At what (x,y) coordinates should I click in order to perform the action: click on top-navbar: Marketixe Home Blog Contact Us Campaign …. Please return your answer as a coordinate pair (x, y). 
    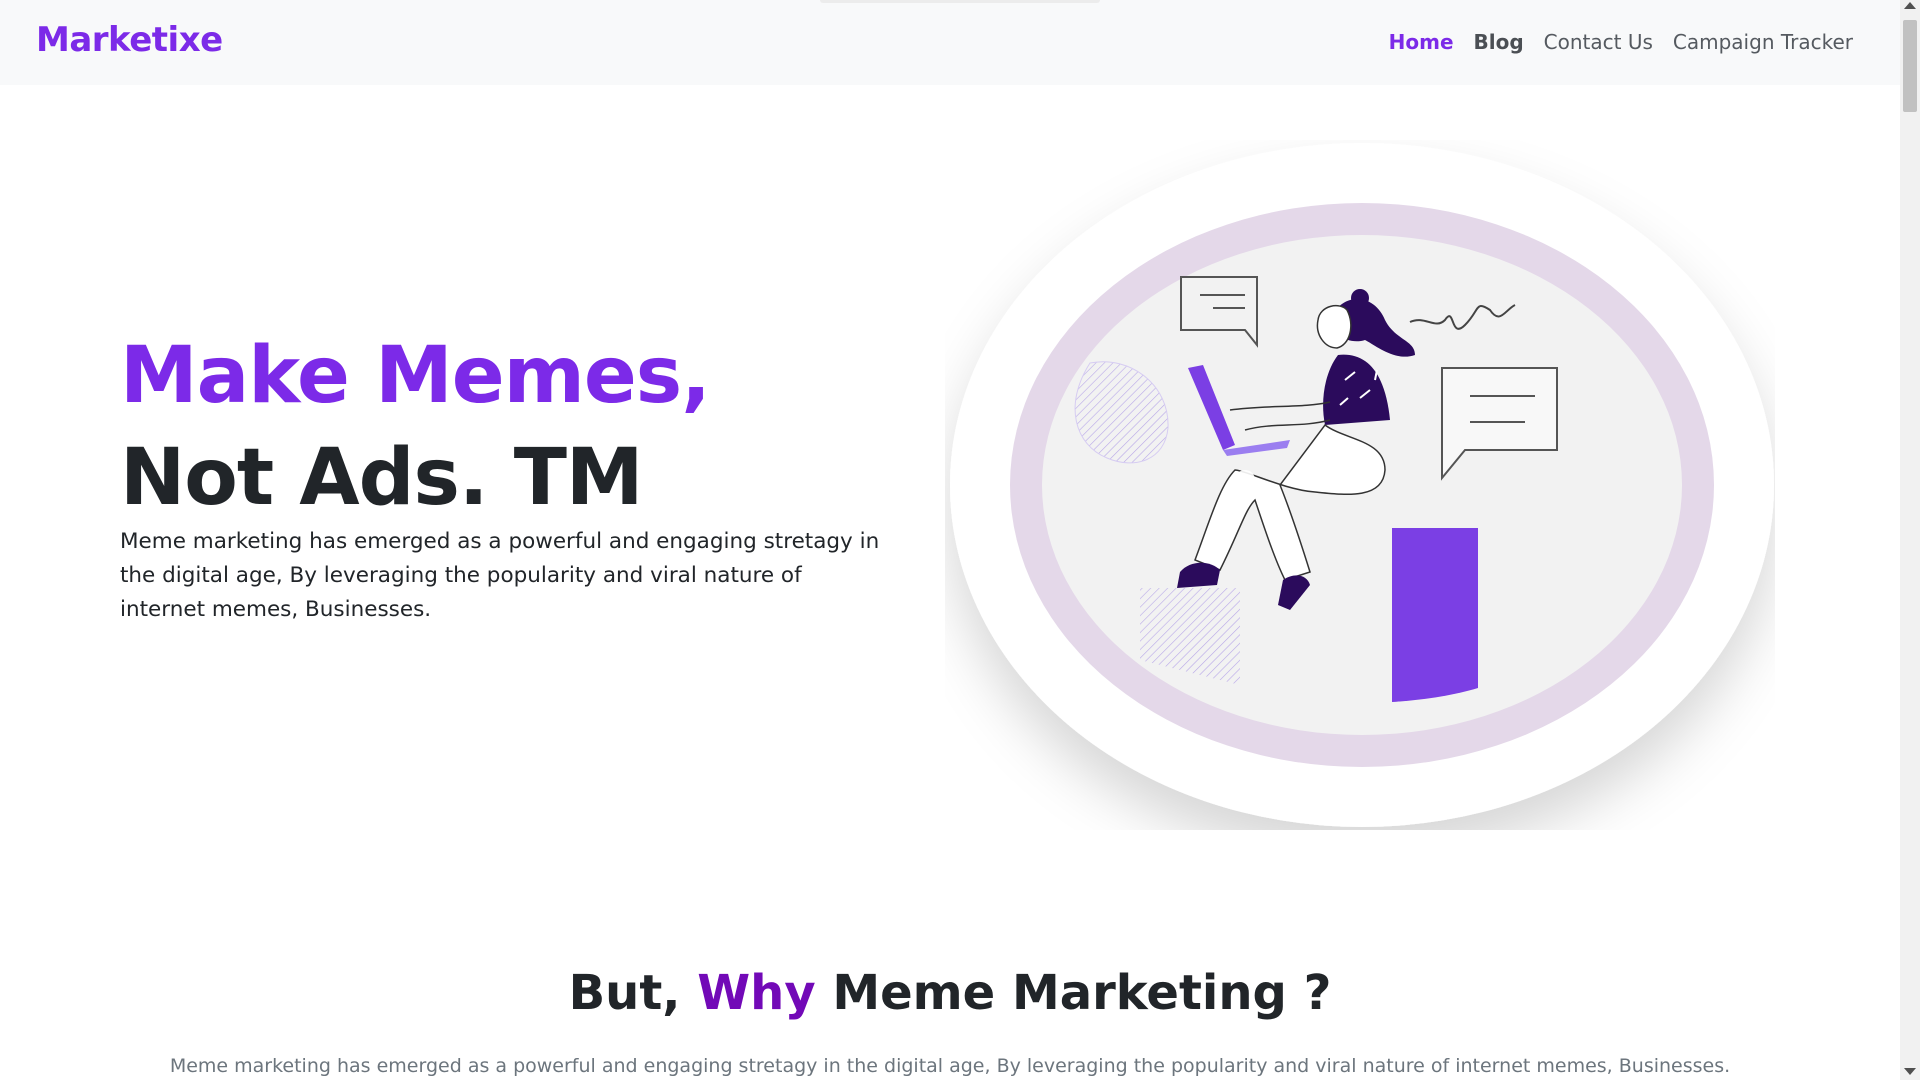
    Looking at the image, I should click on (950, 42).